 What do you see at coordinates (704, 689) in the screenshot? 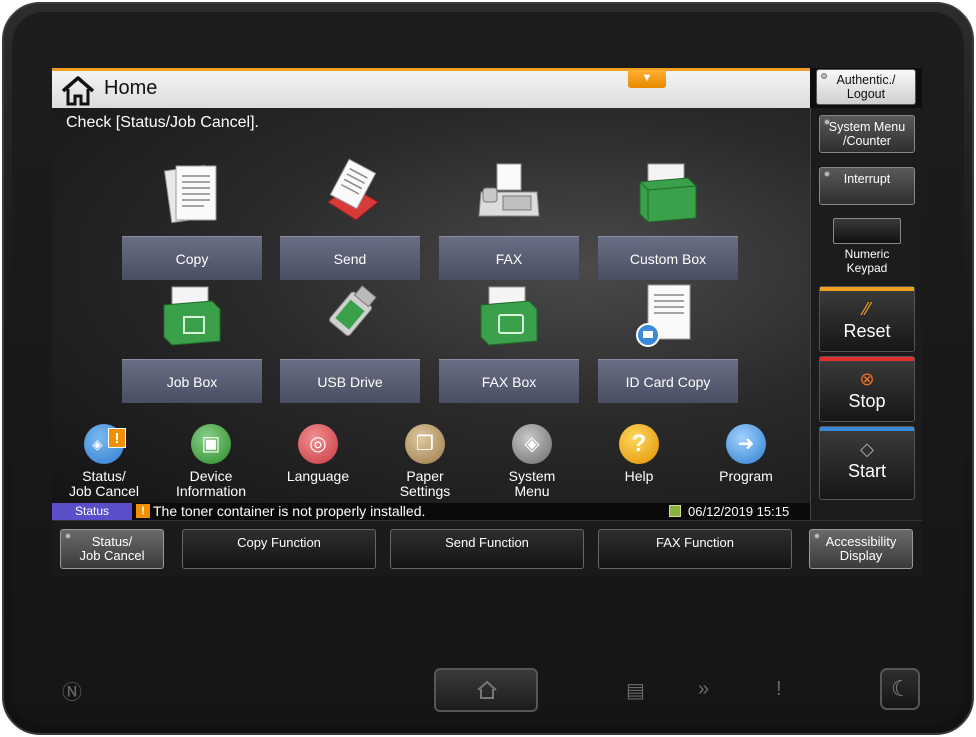
I see `processing-icon: »` at bounding box center [704, 689].